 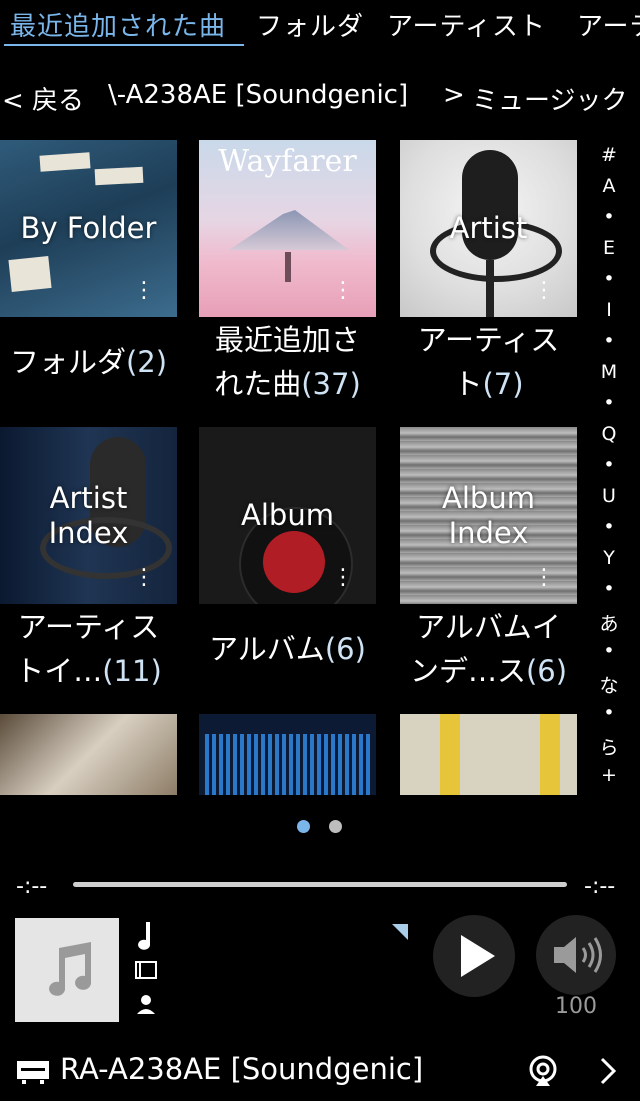 I want to click on folder-thumbnail: By Folder ⋮, so click(x=88, y=228).